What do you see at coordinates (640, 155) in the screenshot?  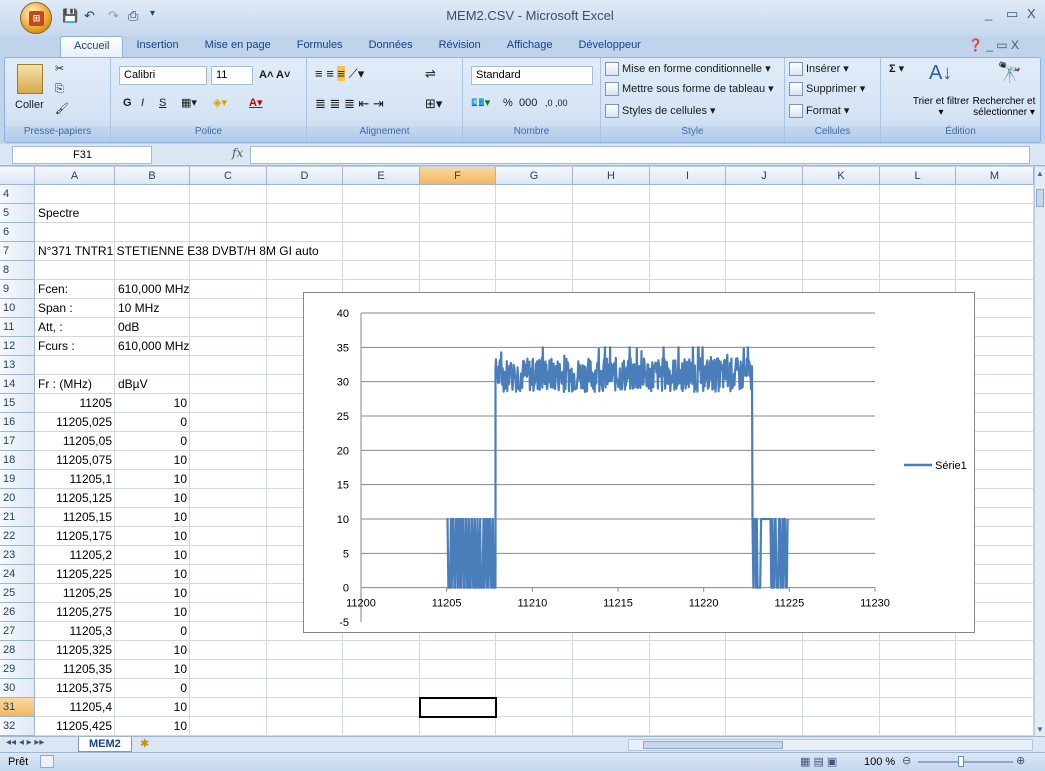 I see `formula-input` at bounding box center [640, 155].